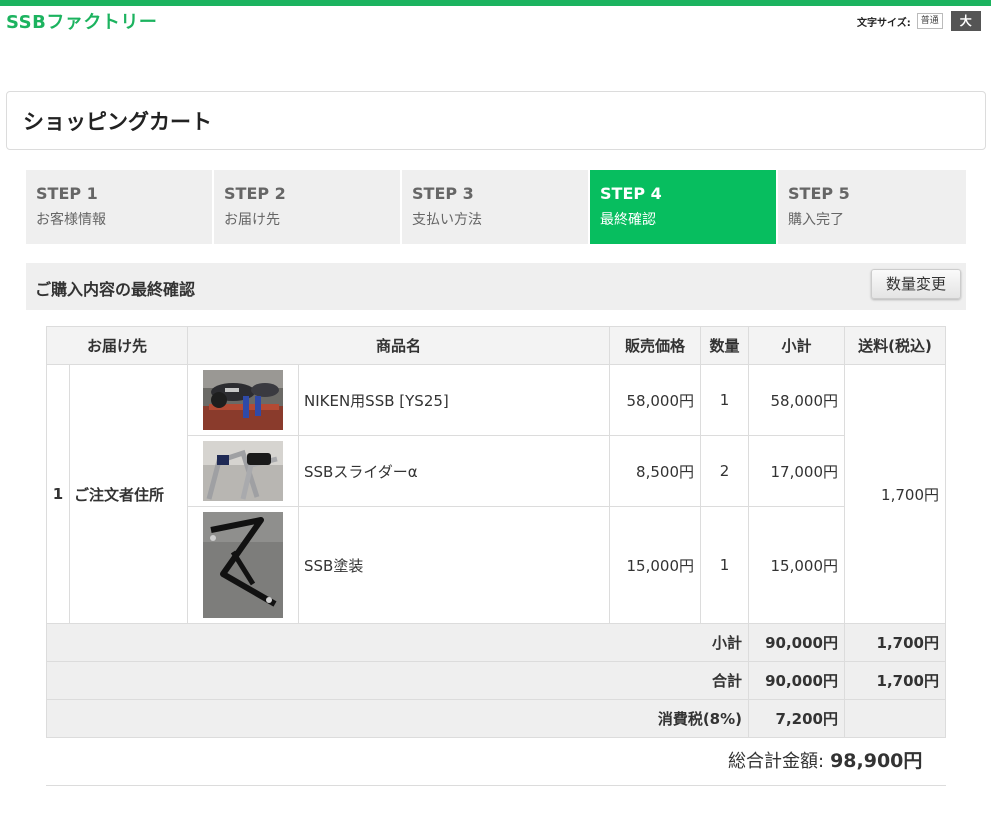  I want to click on summary-total-shipping: 1,700円, so click(895, 680).